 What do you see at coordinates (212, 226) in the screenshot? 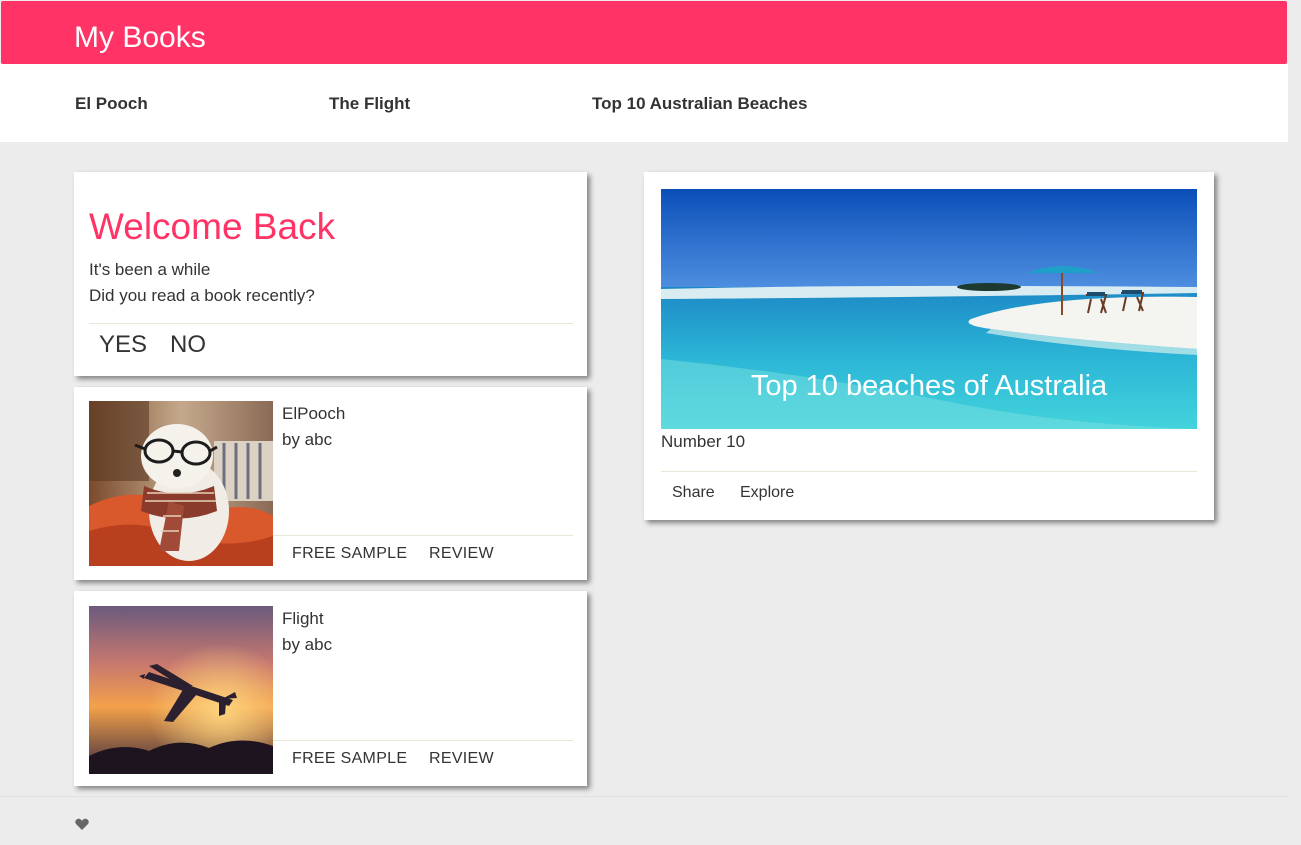
I see `welcome-title: Welcome Back` at bounding box center [212, 226].